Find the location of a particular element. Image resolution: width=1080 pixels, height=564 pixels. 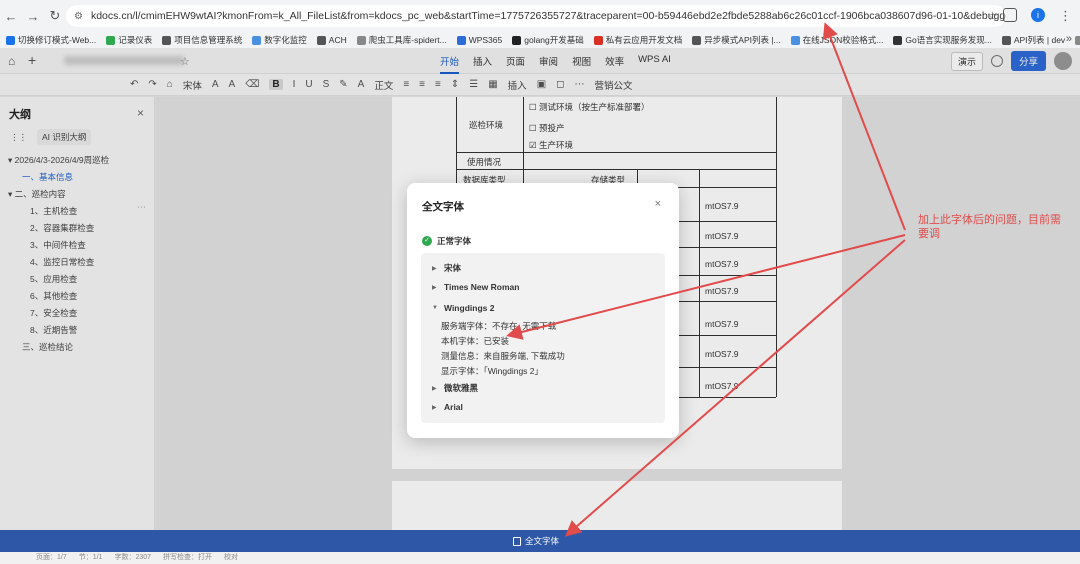

font-detail-measure: 测量信息：来自服务端, 下载成功 is located at coordinates (503, 356).